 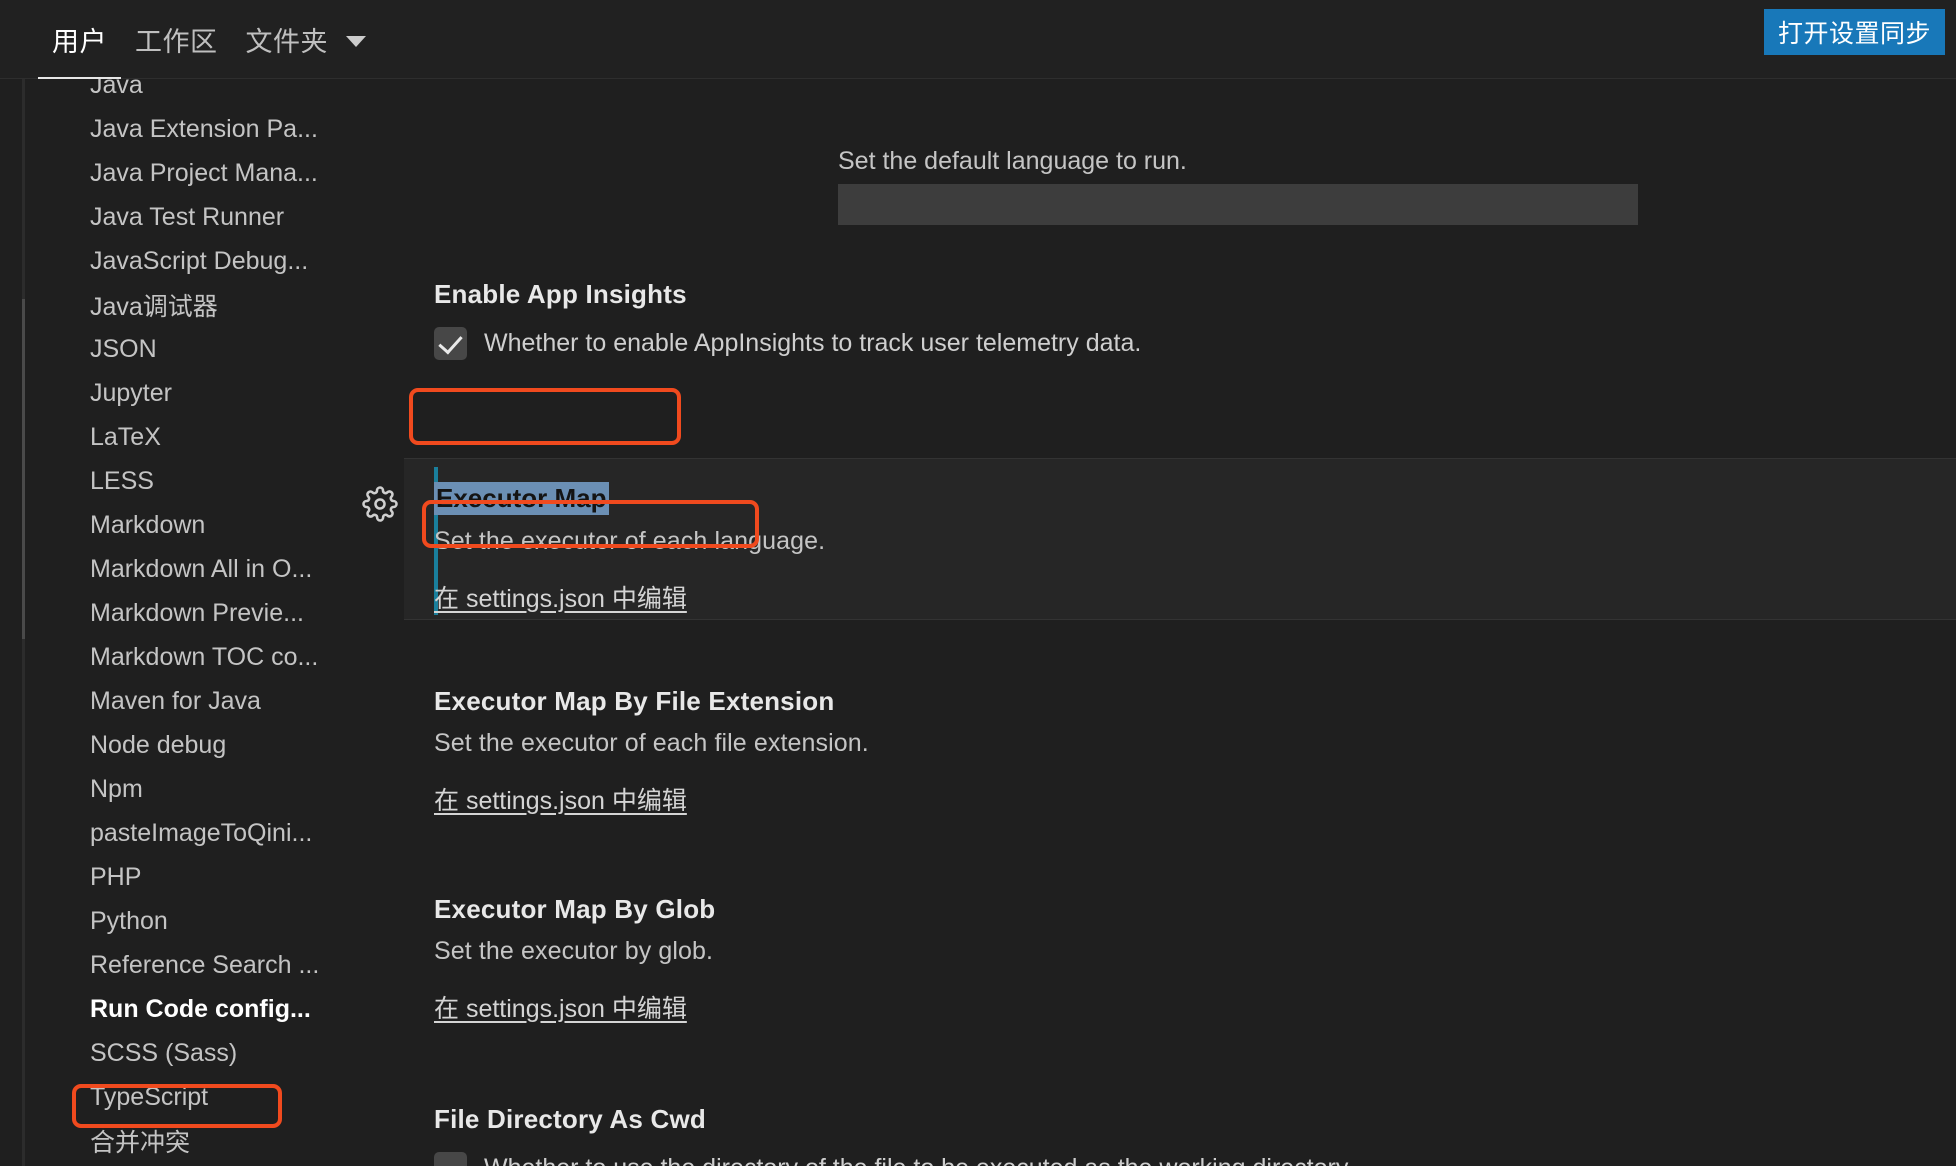 I want to click on settings-scope-tabs: 用户 工作区 文件夹, so click(x=206, y=39).